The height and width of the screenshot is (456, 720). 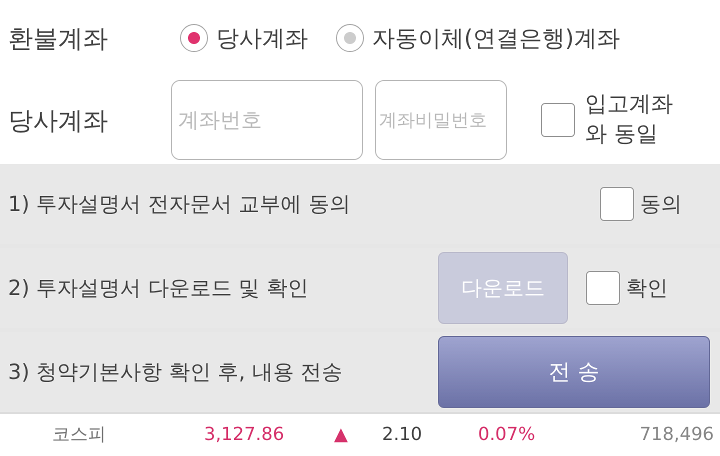 I want to click on checkbox-label: 확인, so click(x=647, y=288).